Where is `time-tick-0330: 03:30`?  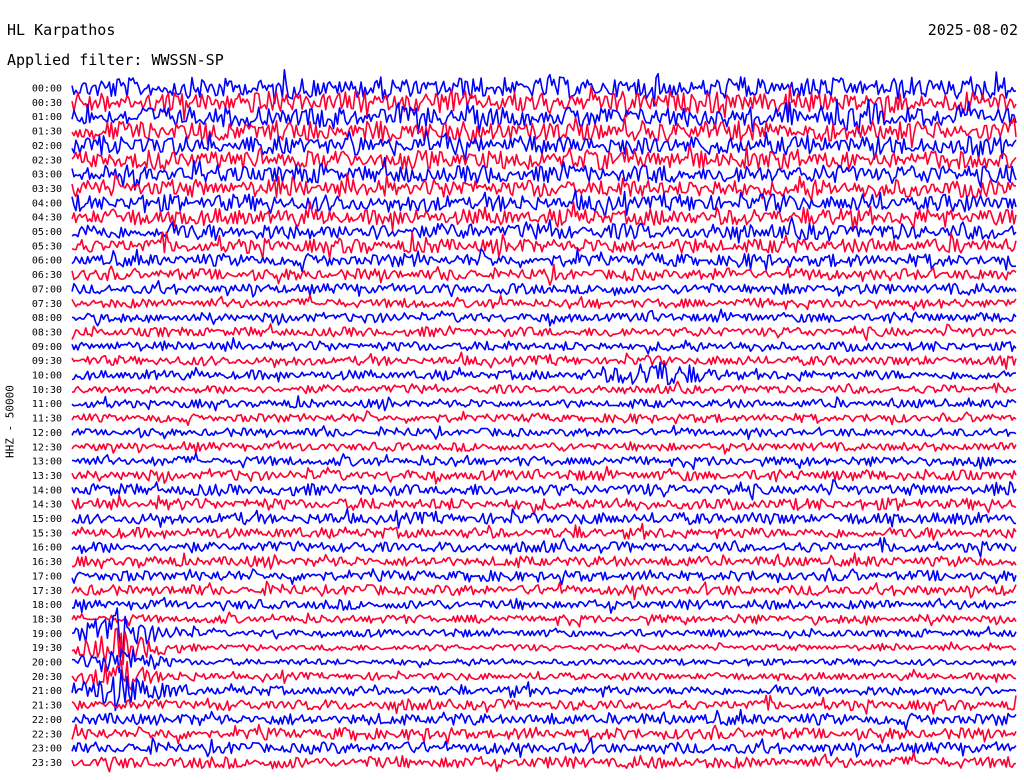 time-tick-0330: 03:30 is located at coordinates (47, 189).